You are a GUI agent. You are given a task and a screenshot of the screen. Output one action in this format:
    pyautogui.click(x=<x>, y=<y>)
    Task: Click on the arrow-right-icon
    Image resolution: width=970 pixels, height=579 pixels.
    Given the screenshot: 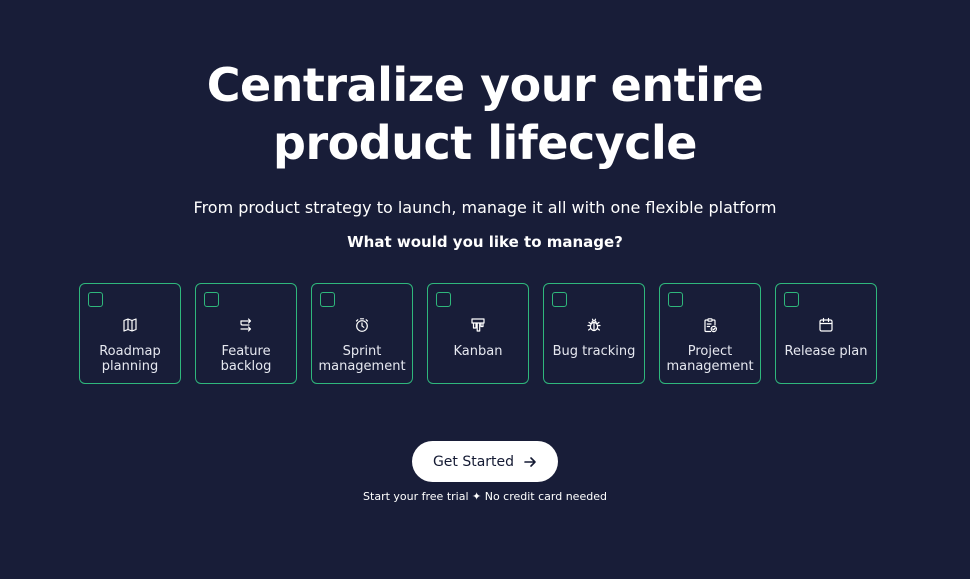 What is the action you would take?
    pyautogui.click(x=530, y=461)
    